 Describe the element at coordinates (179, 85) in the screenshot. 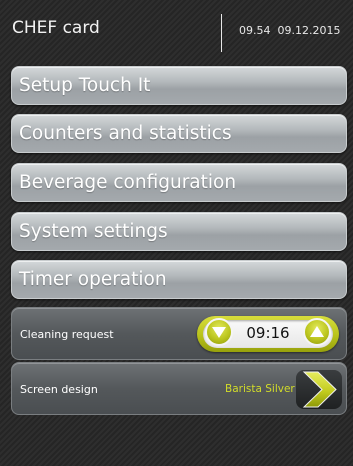

I see `setup-touch-it-button: Setup Touch It` at that location.